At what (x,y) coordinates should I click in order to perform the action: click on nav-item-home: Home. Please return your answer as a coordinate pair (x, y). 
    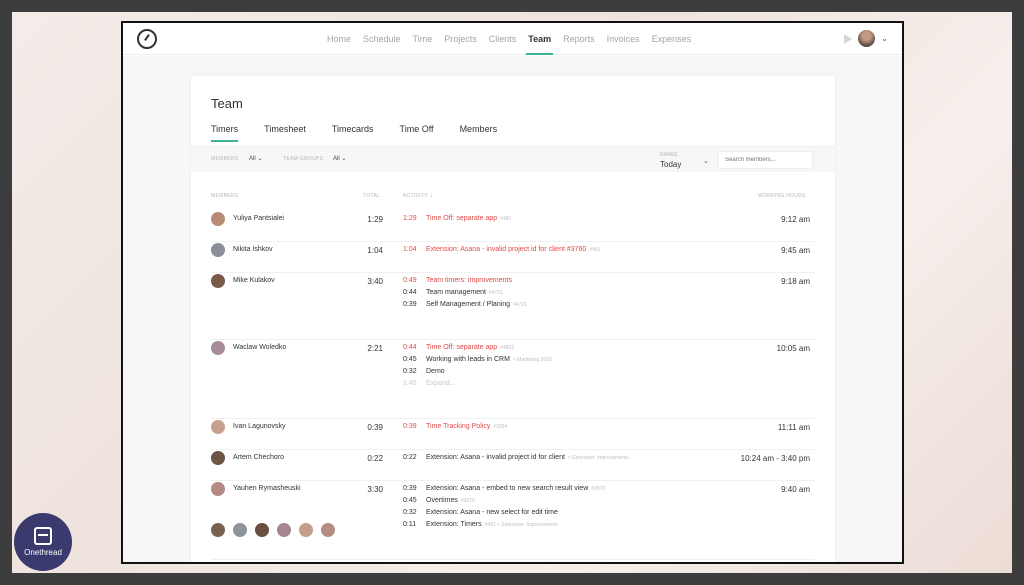
    Looking at the image, I should click on (339, 39).